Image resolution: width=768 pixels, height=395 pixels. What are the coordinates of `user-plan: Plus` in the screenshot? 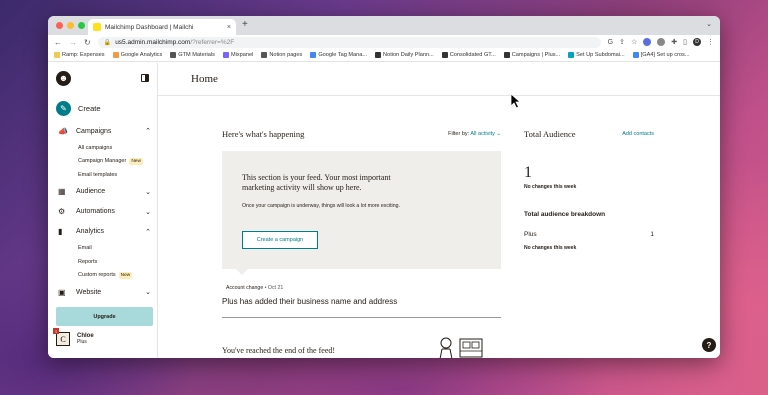 It's located at (82, 342).